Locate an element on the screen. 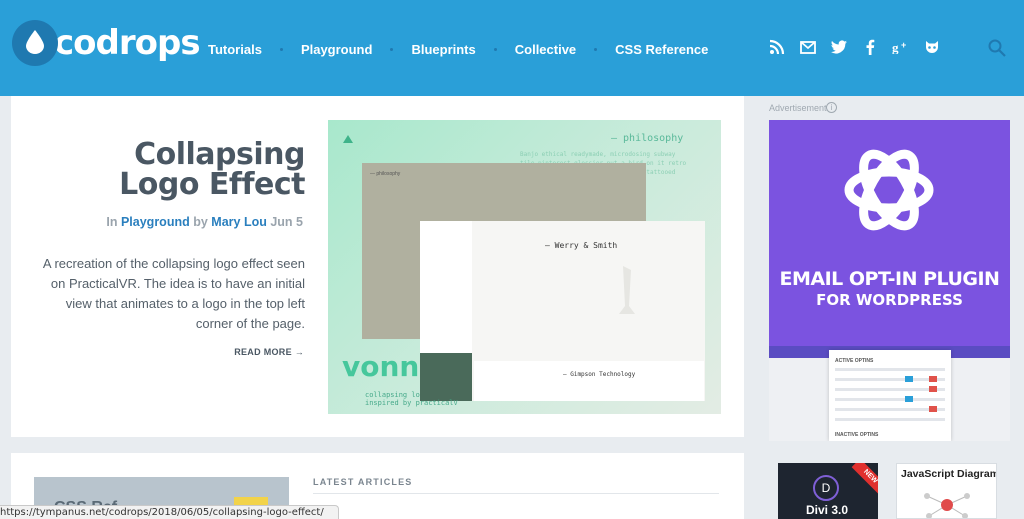 This screenshot has width=1024, height=519. article-date: Jun 5 is located at coordinates (286, 222).